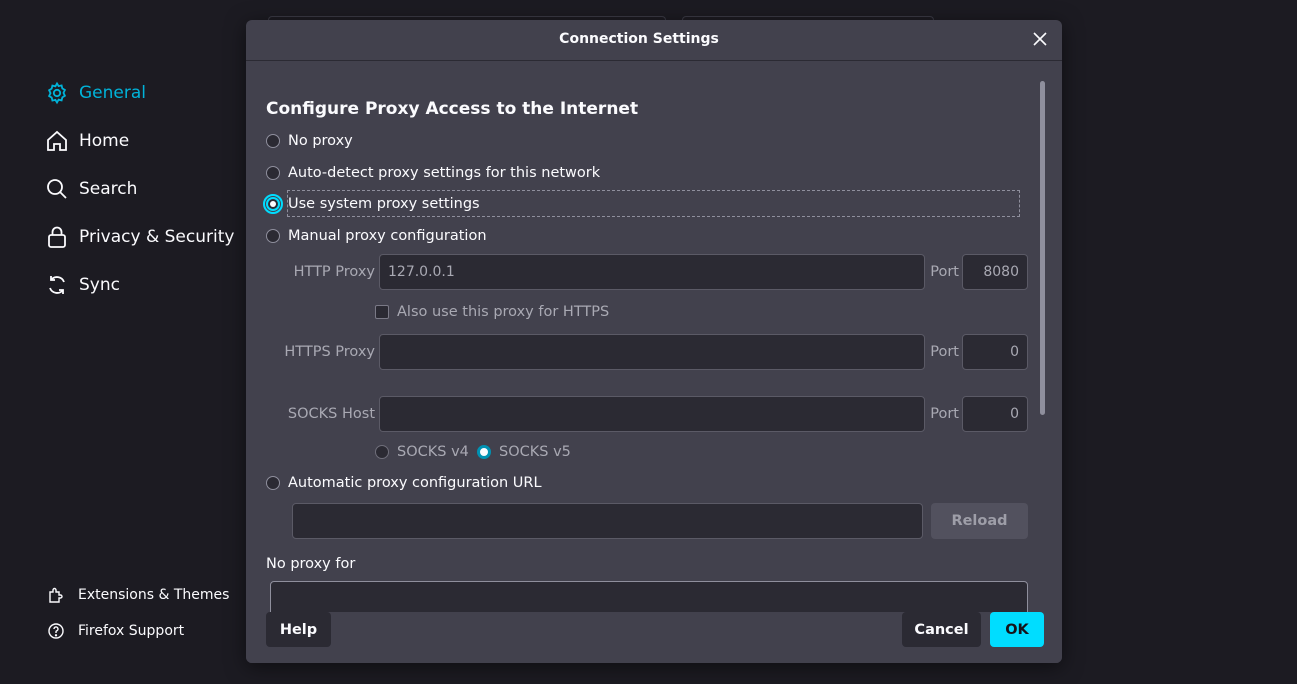  Describe the element at coordinates (131, 631) in the screenshot. I see `sidebar-footer-label: Firefox Support` at that location.